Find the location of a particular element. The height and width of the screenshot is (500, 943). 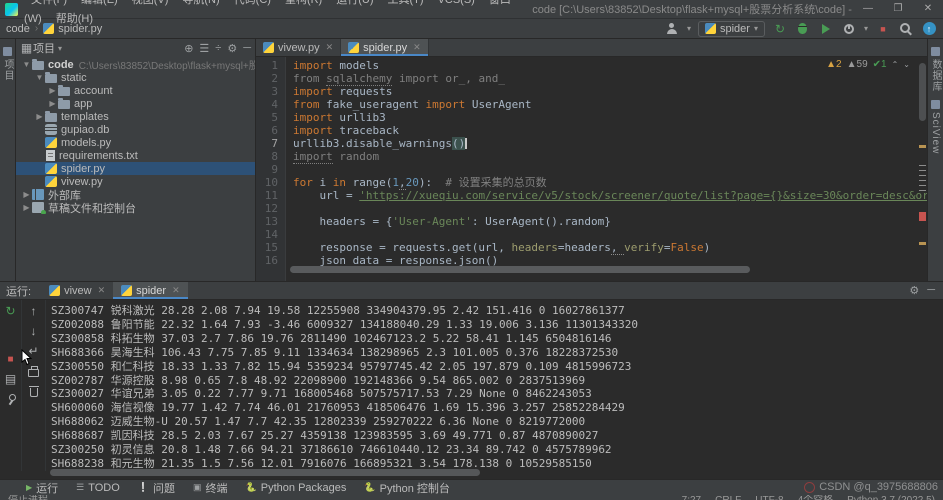

user-profile-icon is located at coordinates (672, 29).